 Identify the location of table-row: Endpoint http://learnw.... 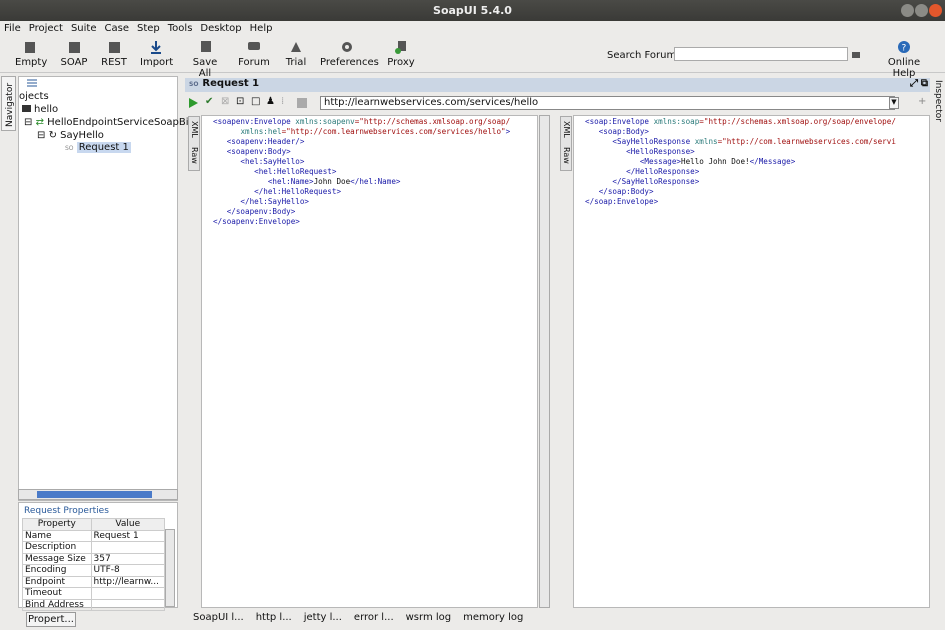
(94, 581).